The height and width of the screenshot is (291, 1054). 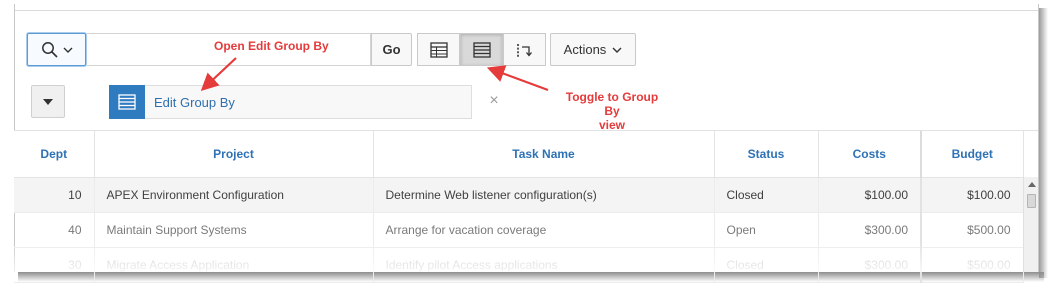 What do you see at coordinates (234, 230) in the screenshot?
I see `cell-project: Maintain Support Systems` at bounding box center [234, 230].